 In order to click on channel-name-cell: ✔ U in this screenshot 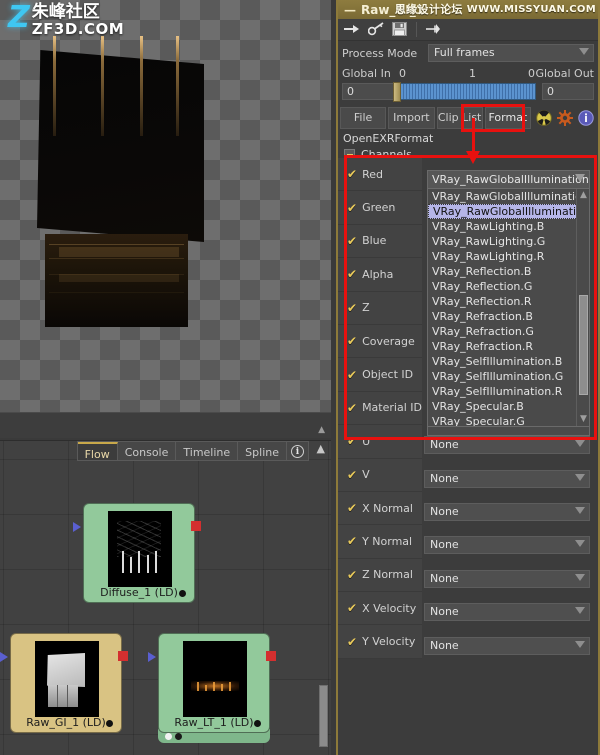, I will do `click(380, 442)`.